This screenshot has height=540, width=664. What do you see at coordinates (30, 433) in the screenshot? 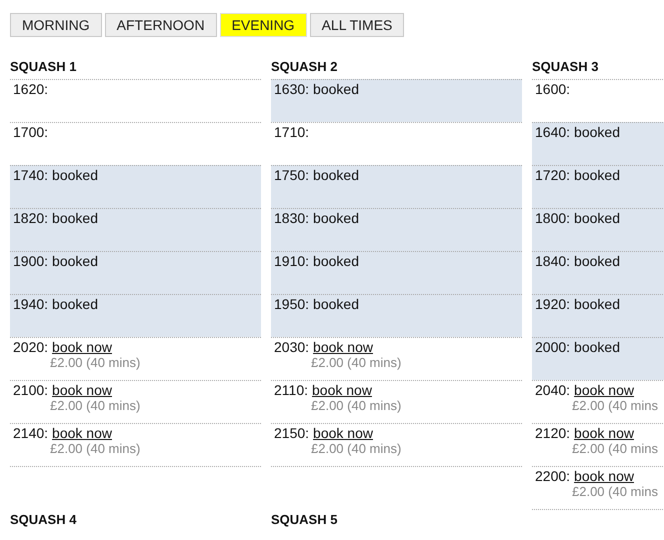
I see `slot-time: 2140:` at bounding box center [30, 433].